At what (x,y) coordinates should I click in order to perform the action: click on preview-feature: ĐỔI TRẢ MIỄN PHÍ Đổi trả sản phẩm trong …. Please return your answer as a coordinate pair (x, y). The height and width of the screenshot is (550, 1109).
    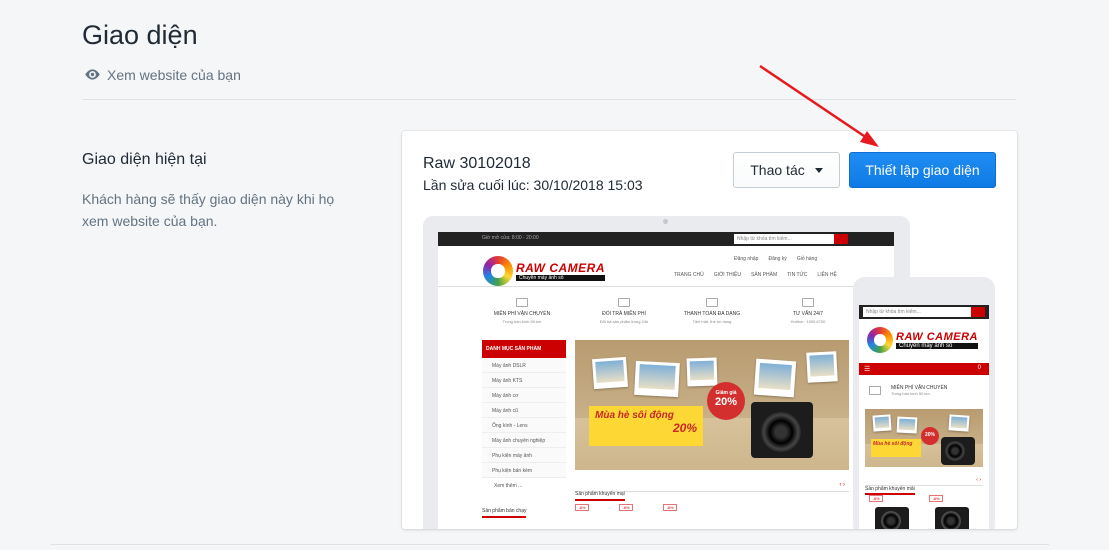
    Looking at the image, I should click on (624, 311).